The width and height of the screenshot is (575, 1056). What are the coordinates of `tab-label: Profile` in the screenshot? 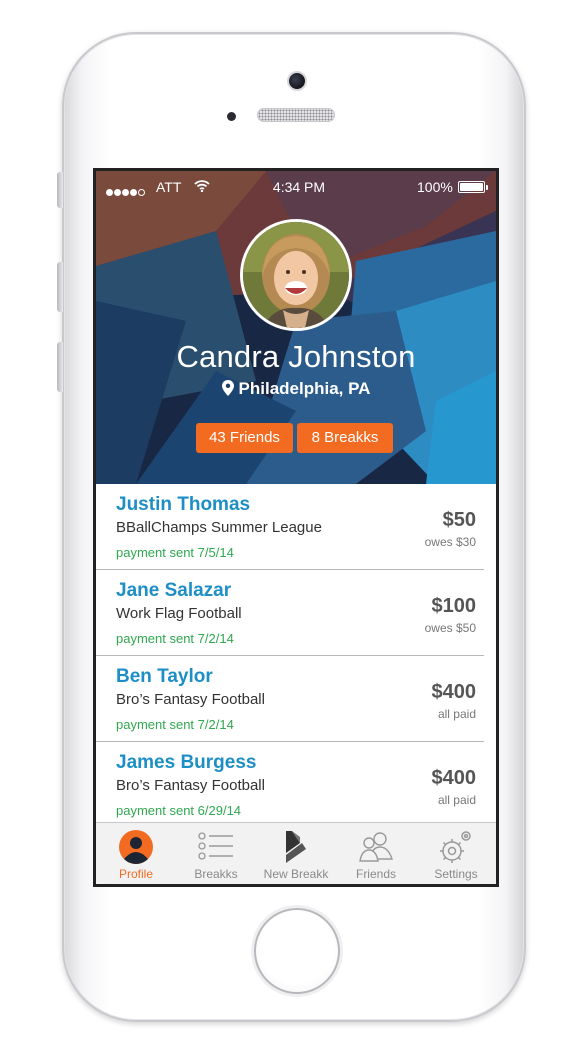 It's located at (135, 874).